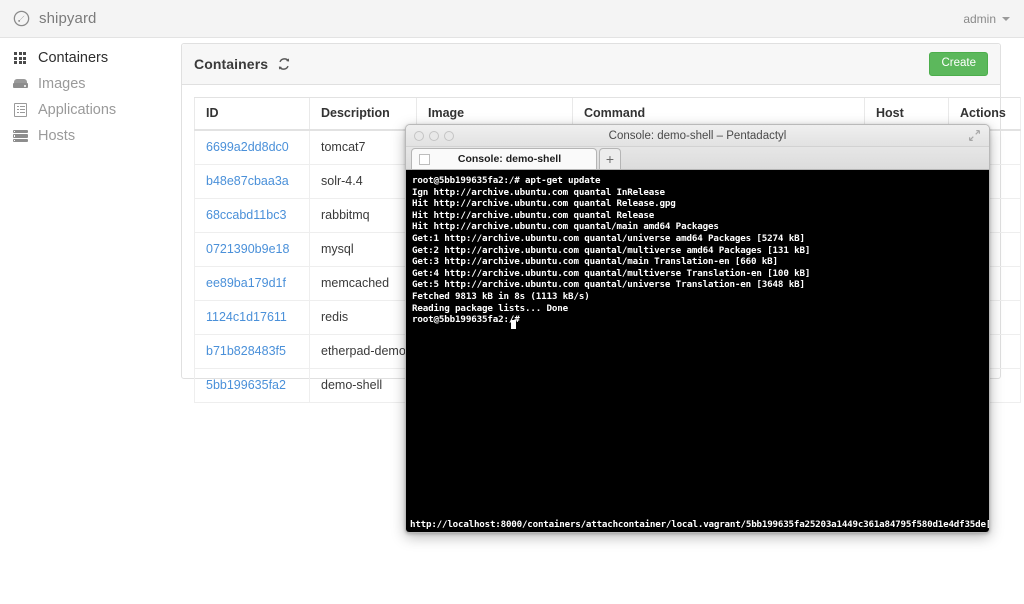 The image size is (1024, 604). I want to click on sidebar-label-containers: Containers, so click(73, 58).